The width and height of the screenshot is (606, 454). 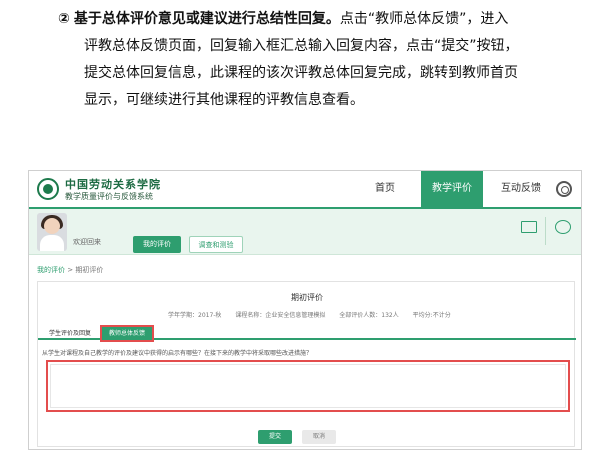 I want to click on breadcrumb-root: 我的评价, so click(x=51, y=270).